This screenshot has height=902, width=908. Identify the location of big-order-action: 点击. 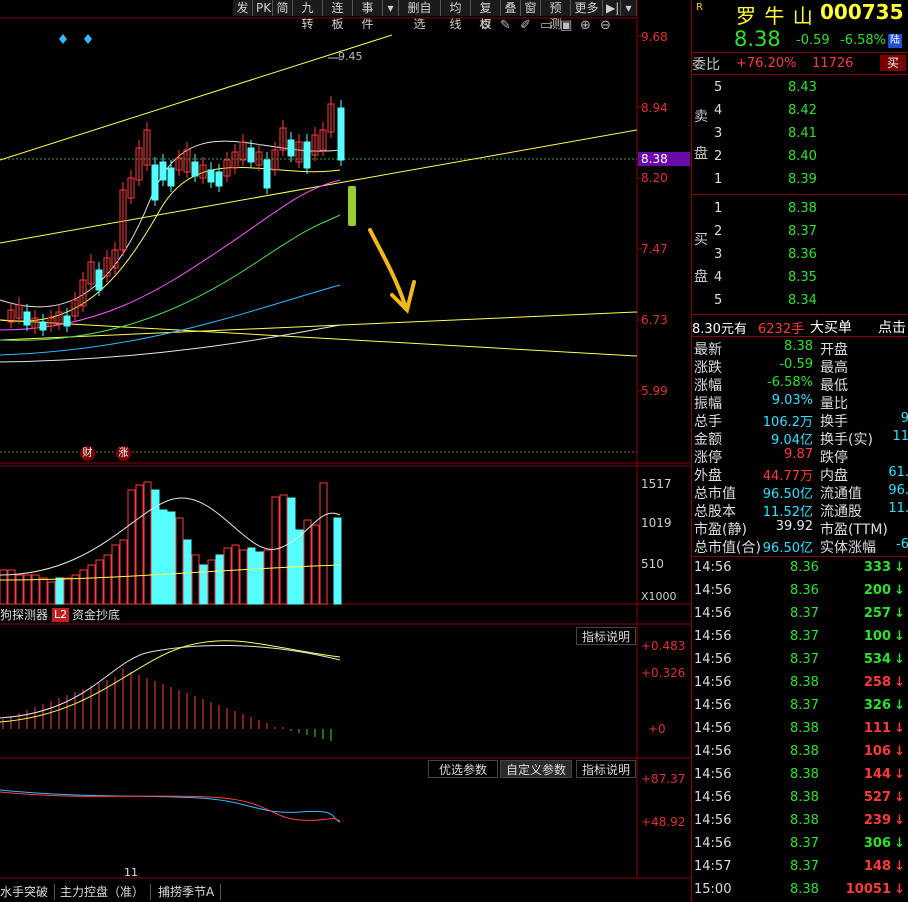
(892, 327).